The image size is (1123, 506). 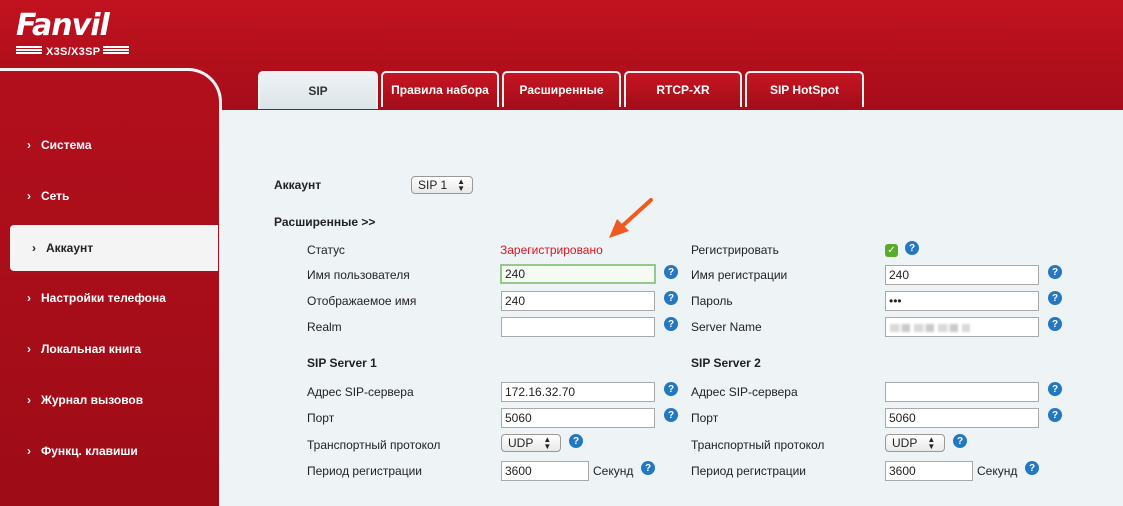 I want to click on sidebar-item-account: › Аккаунт, so click(x=114, y=248).